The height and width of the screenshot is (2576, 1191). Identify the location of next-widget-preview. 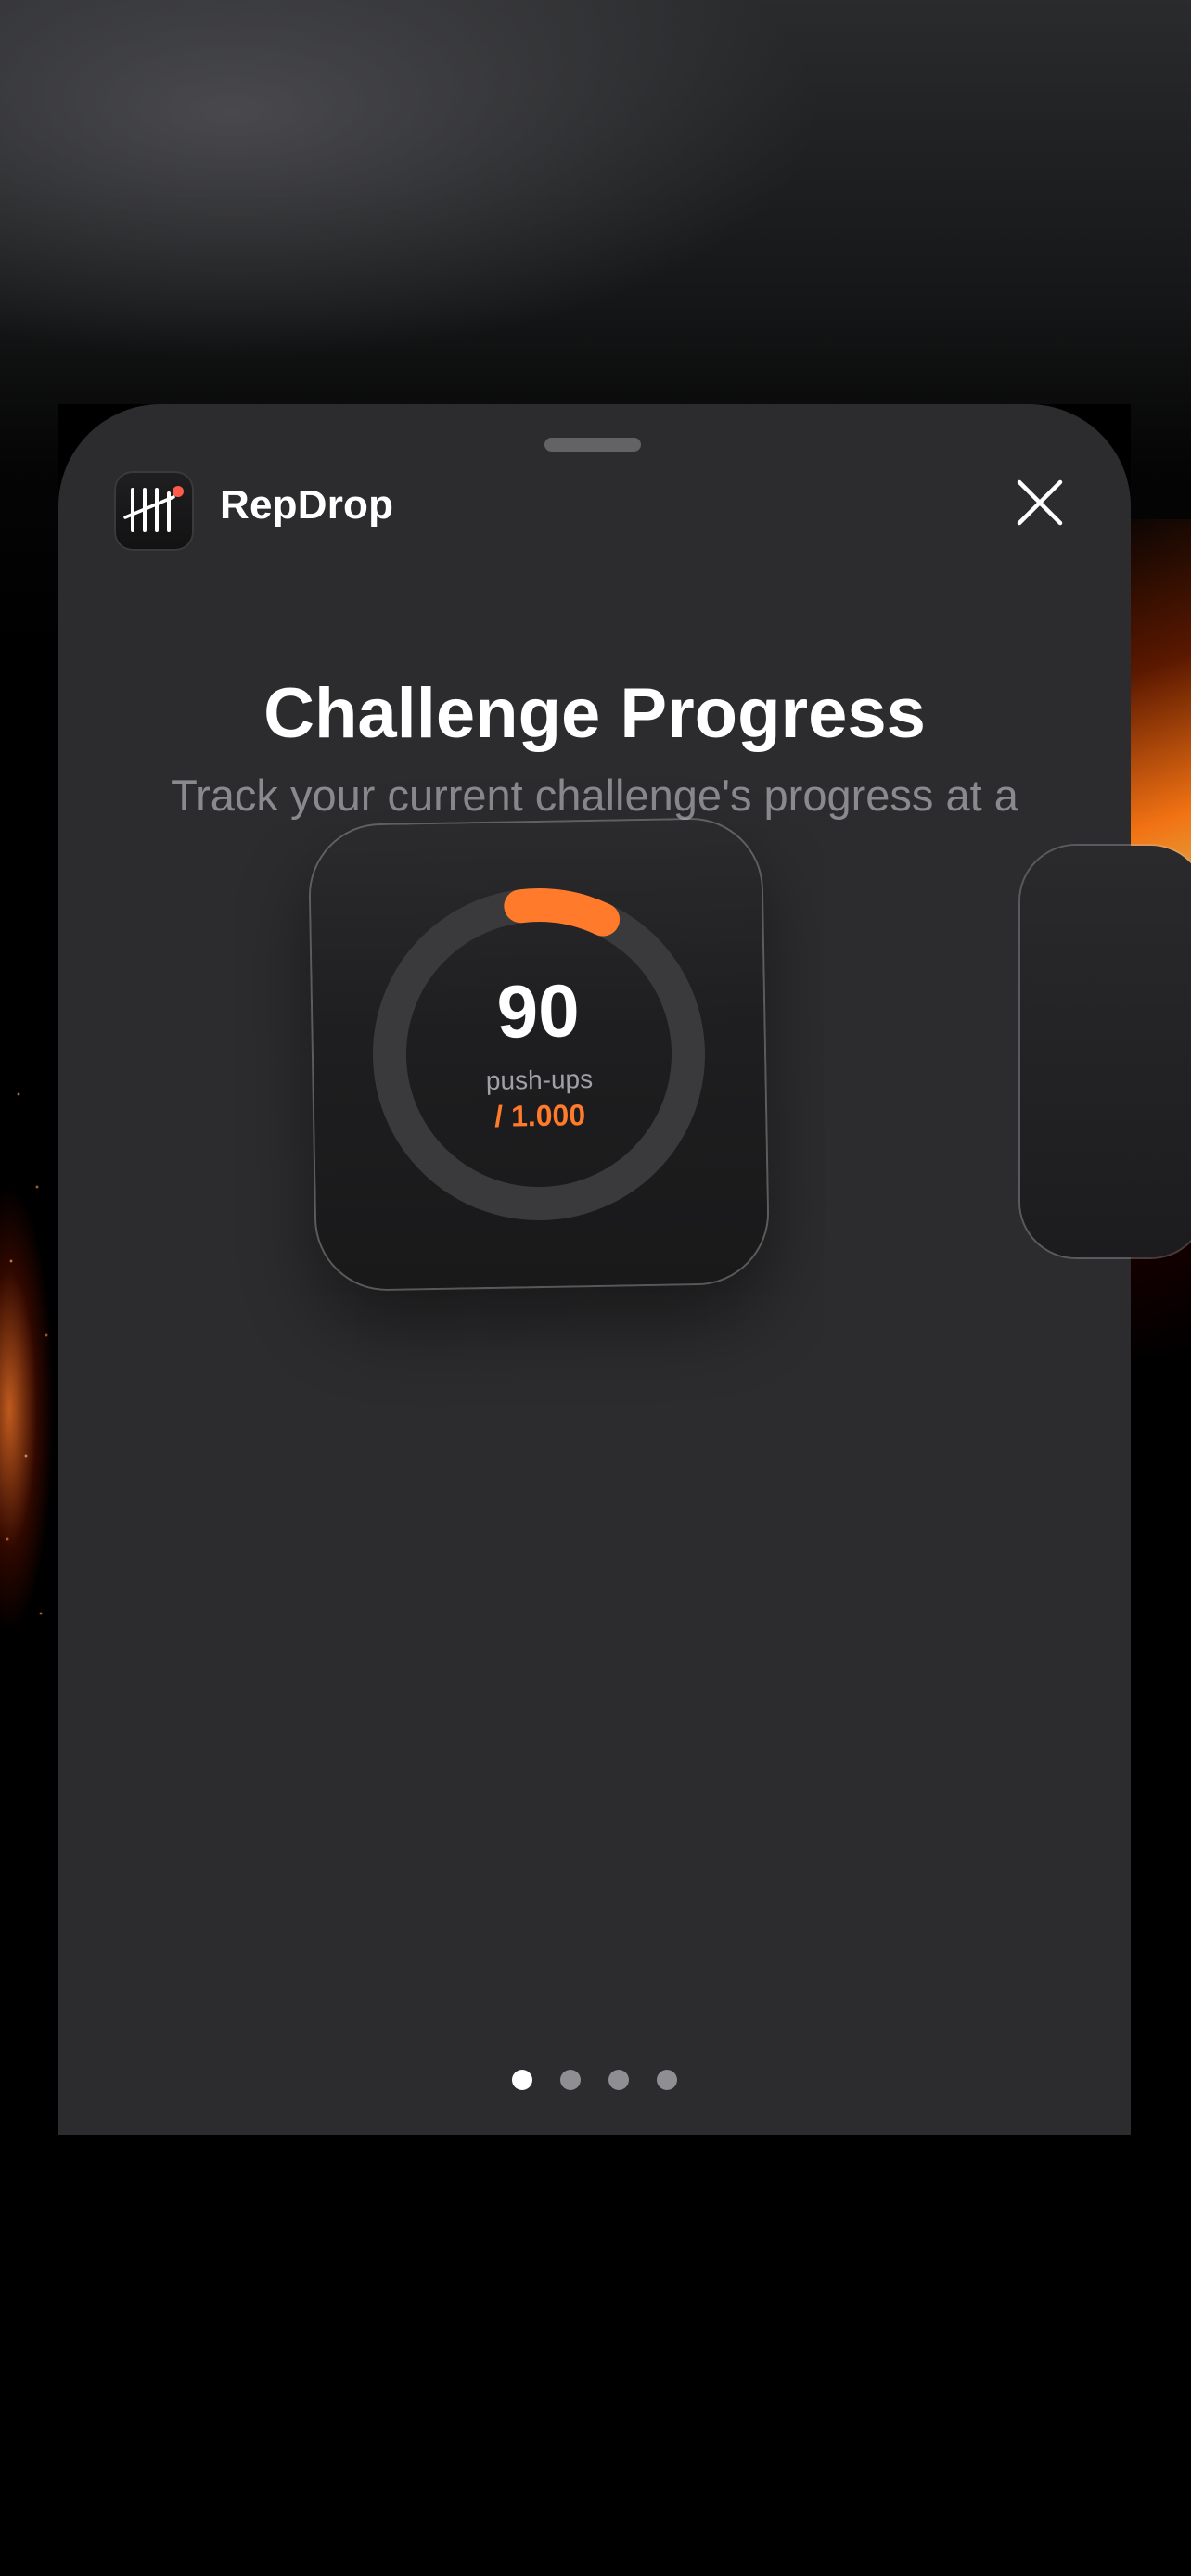
(1105, 1051).